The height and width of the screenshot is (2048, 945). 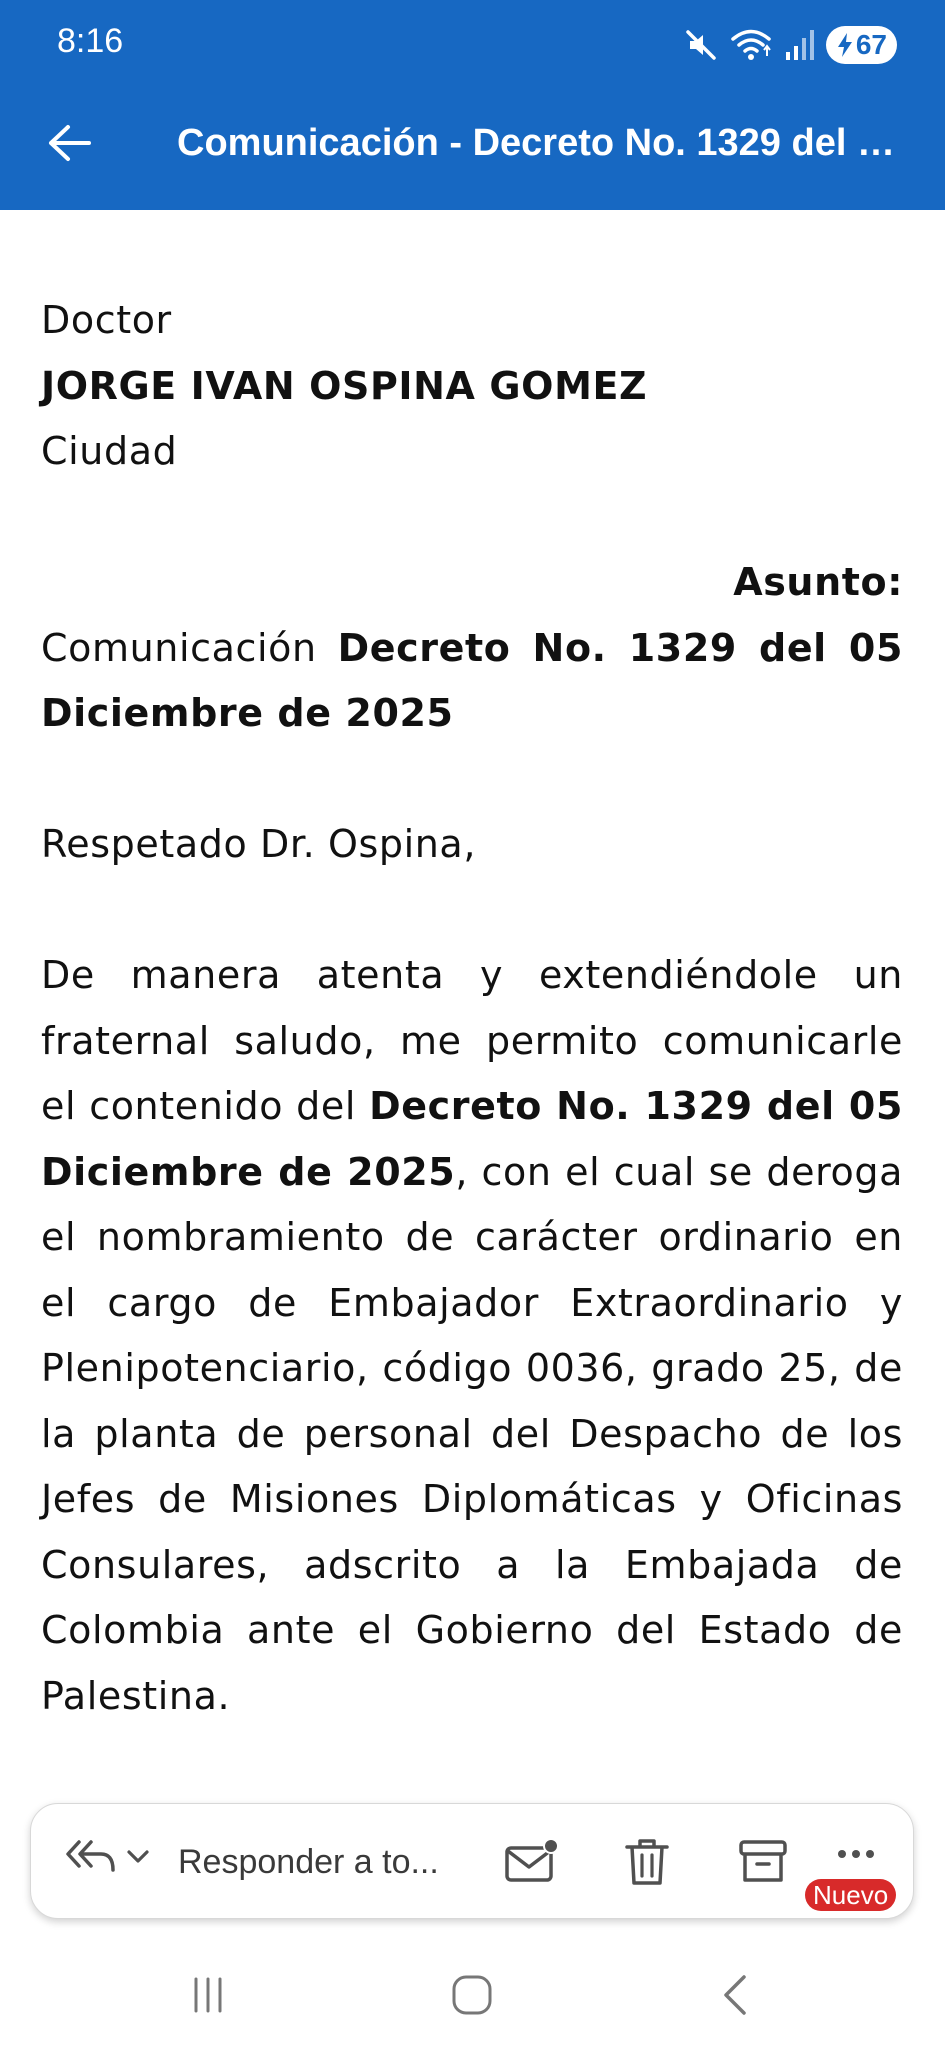 What do you see at coordinates (851, 1895) in the screenshot?
I see `new-badge: Nuevo` at bounding box center [851, 1895].